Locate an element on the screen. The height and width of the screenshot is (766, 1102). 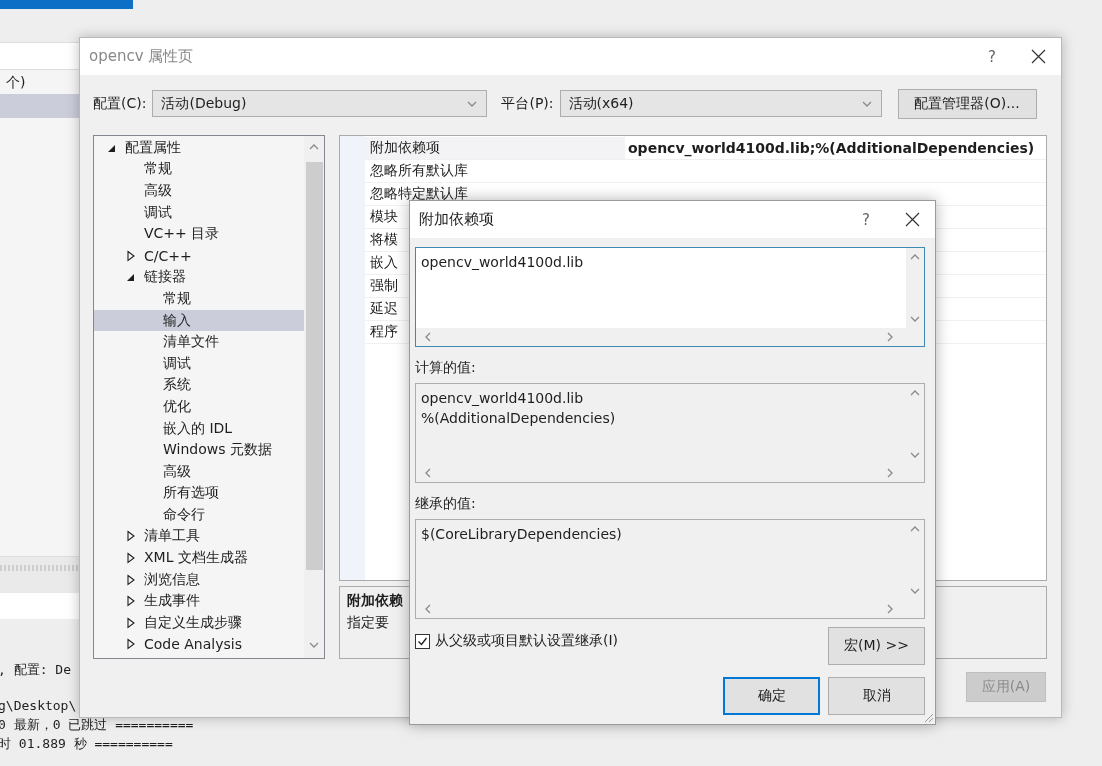
text-line: $(CoreLibraryDependencies) is located at coordinates (522, 534).